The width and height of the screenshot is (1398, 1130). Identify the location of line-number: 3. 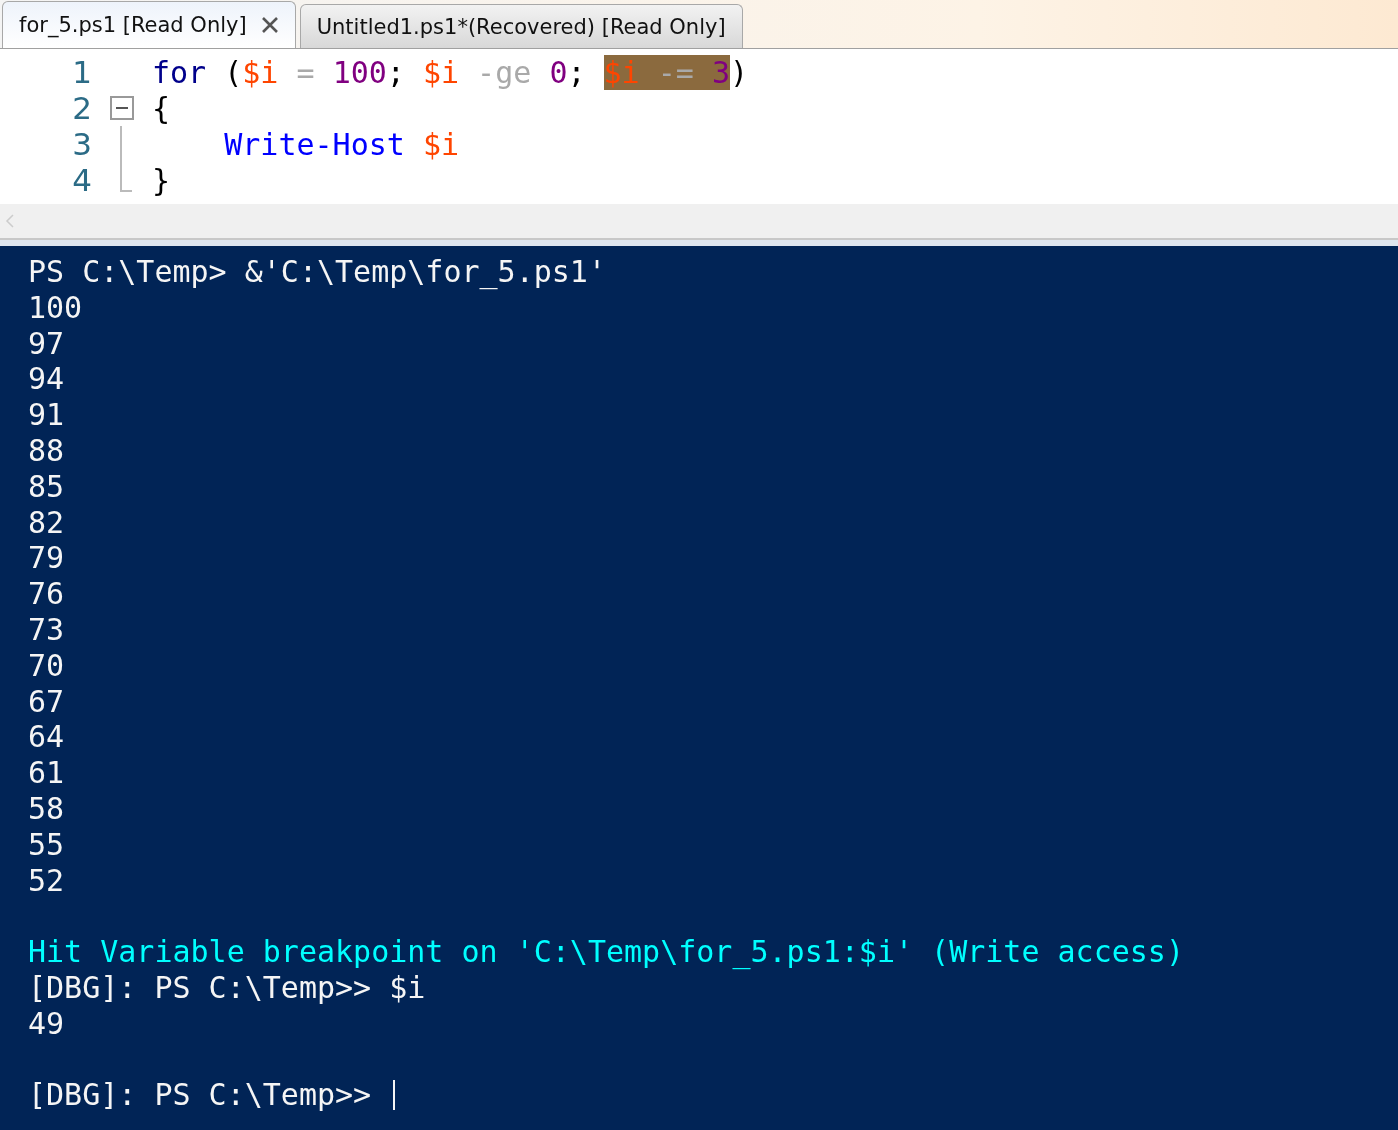
(81, 144).